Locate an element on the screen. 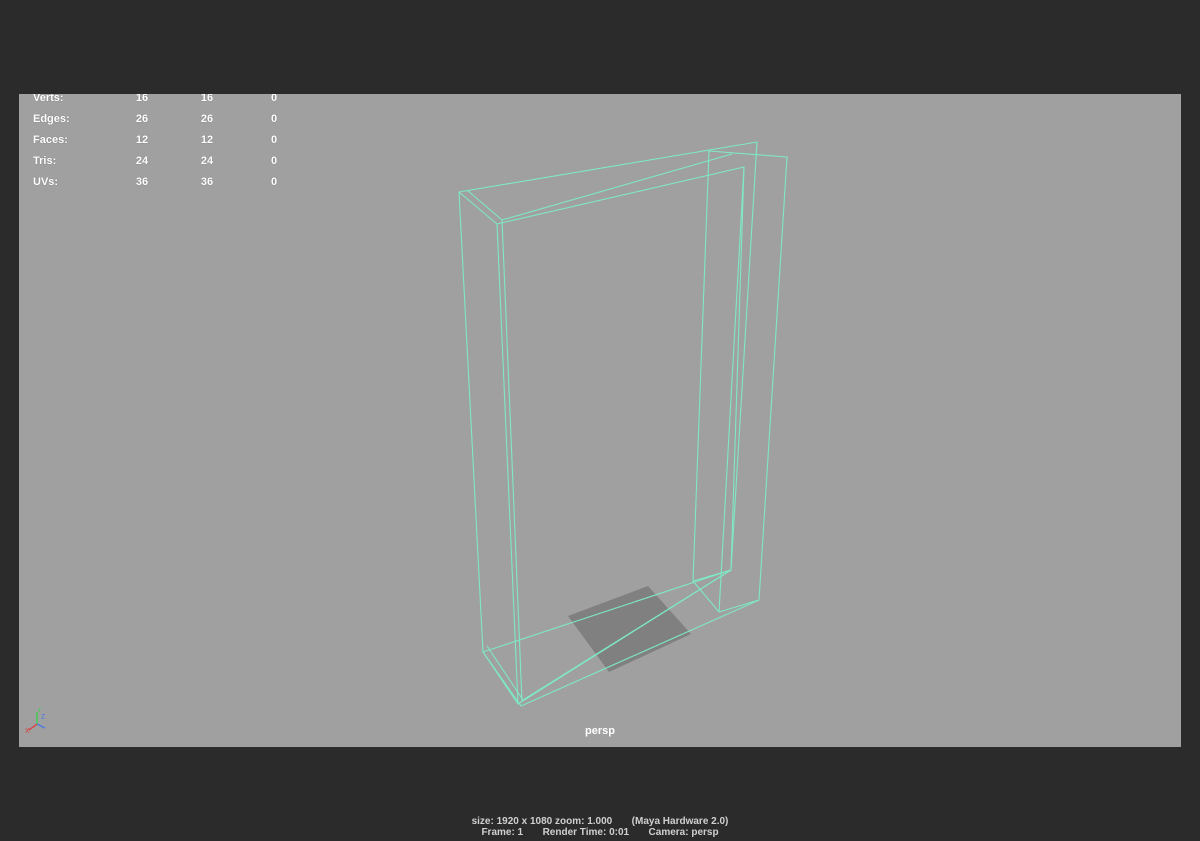 The width and height of the screenshot is (1200, 841). camera-name-label: persp is located at coordinates (600, 731).